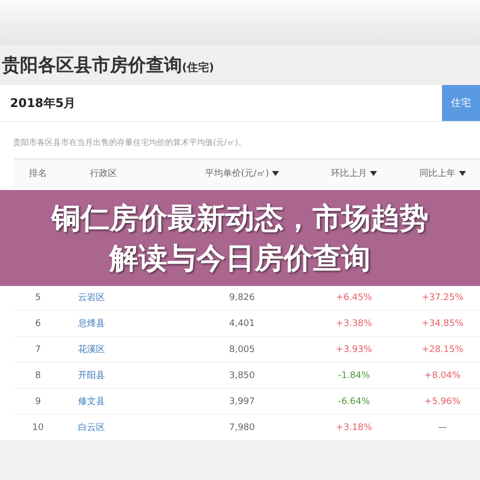 The image size is (480, 480). What do you see at coordinates (38, 427) in the screenshot?
I see `rank-cell: 10` at bounding box center [38, 427].